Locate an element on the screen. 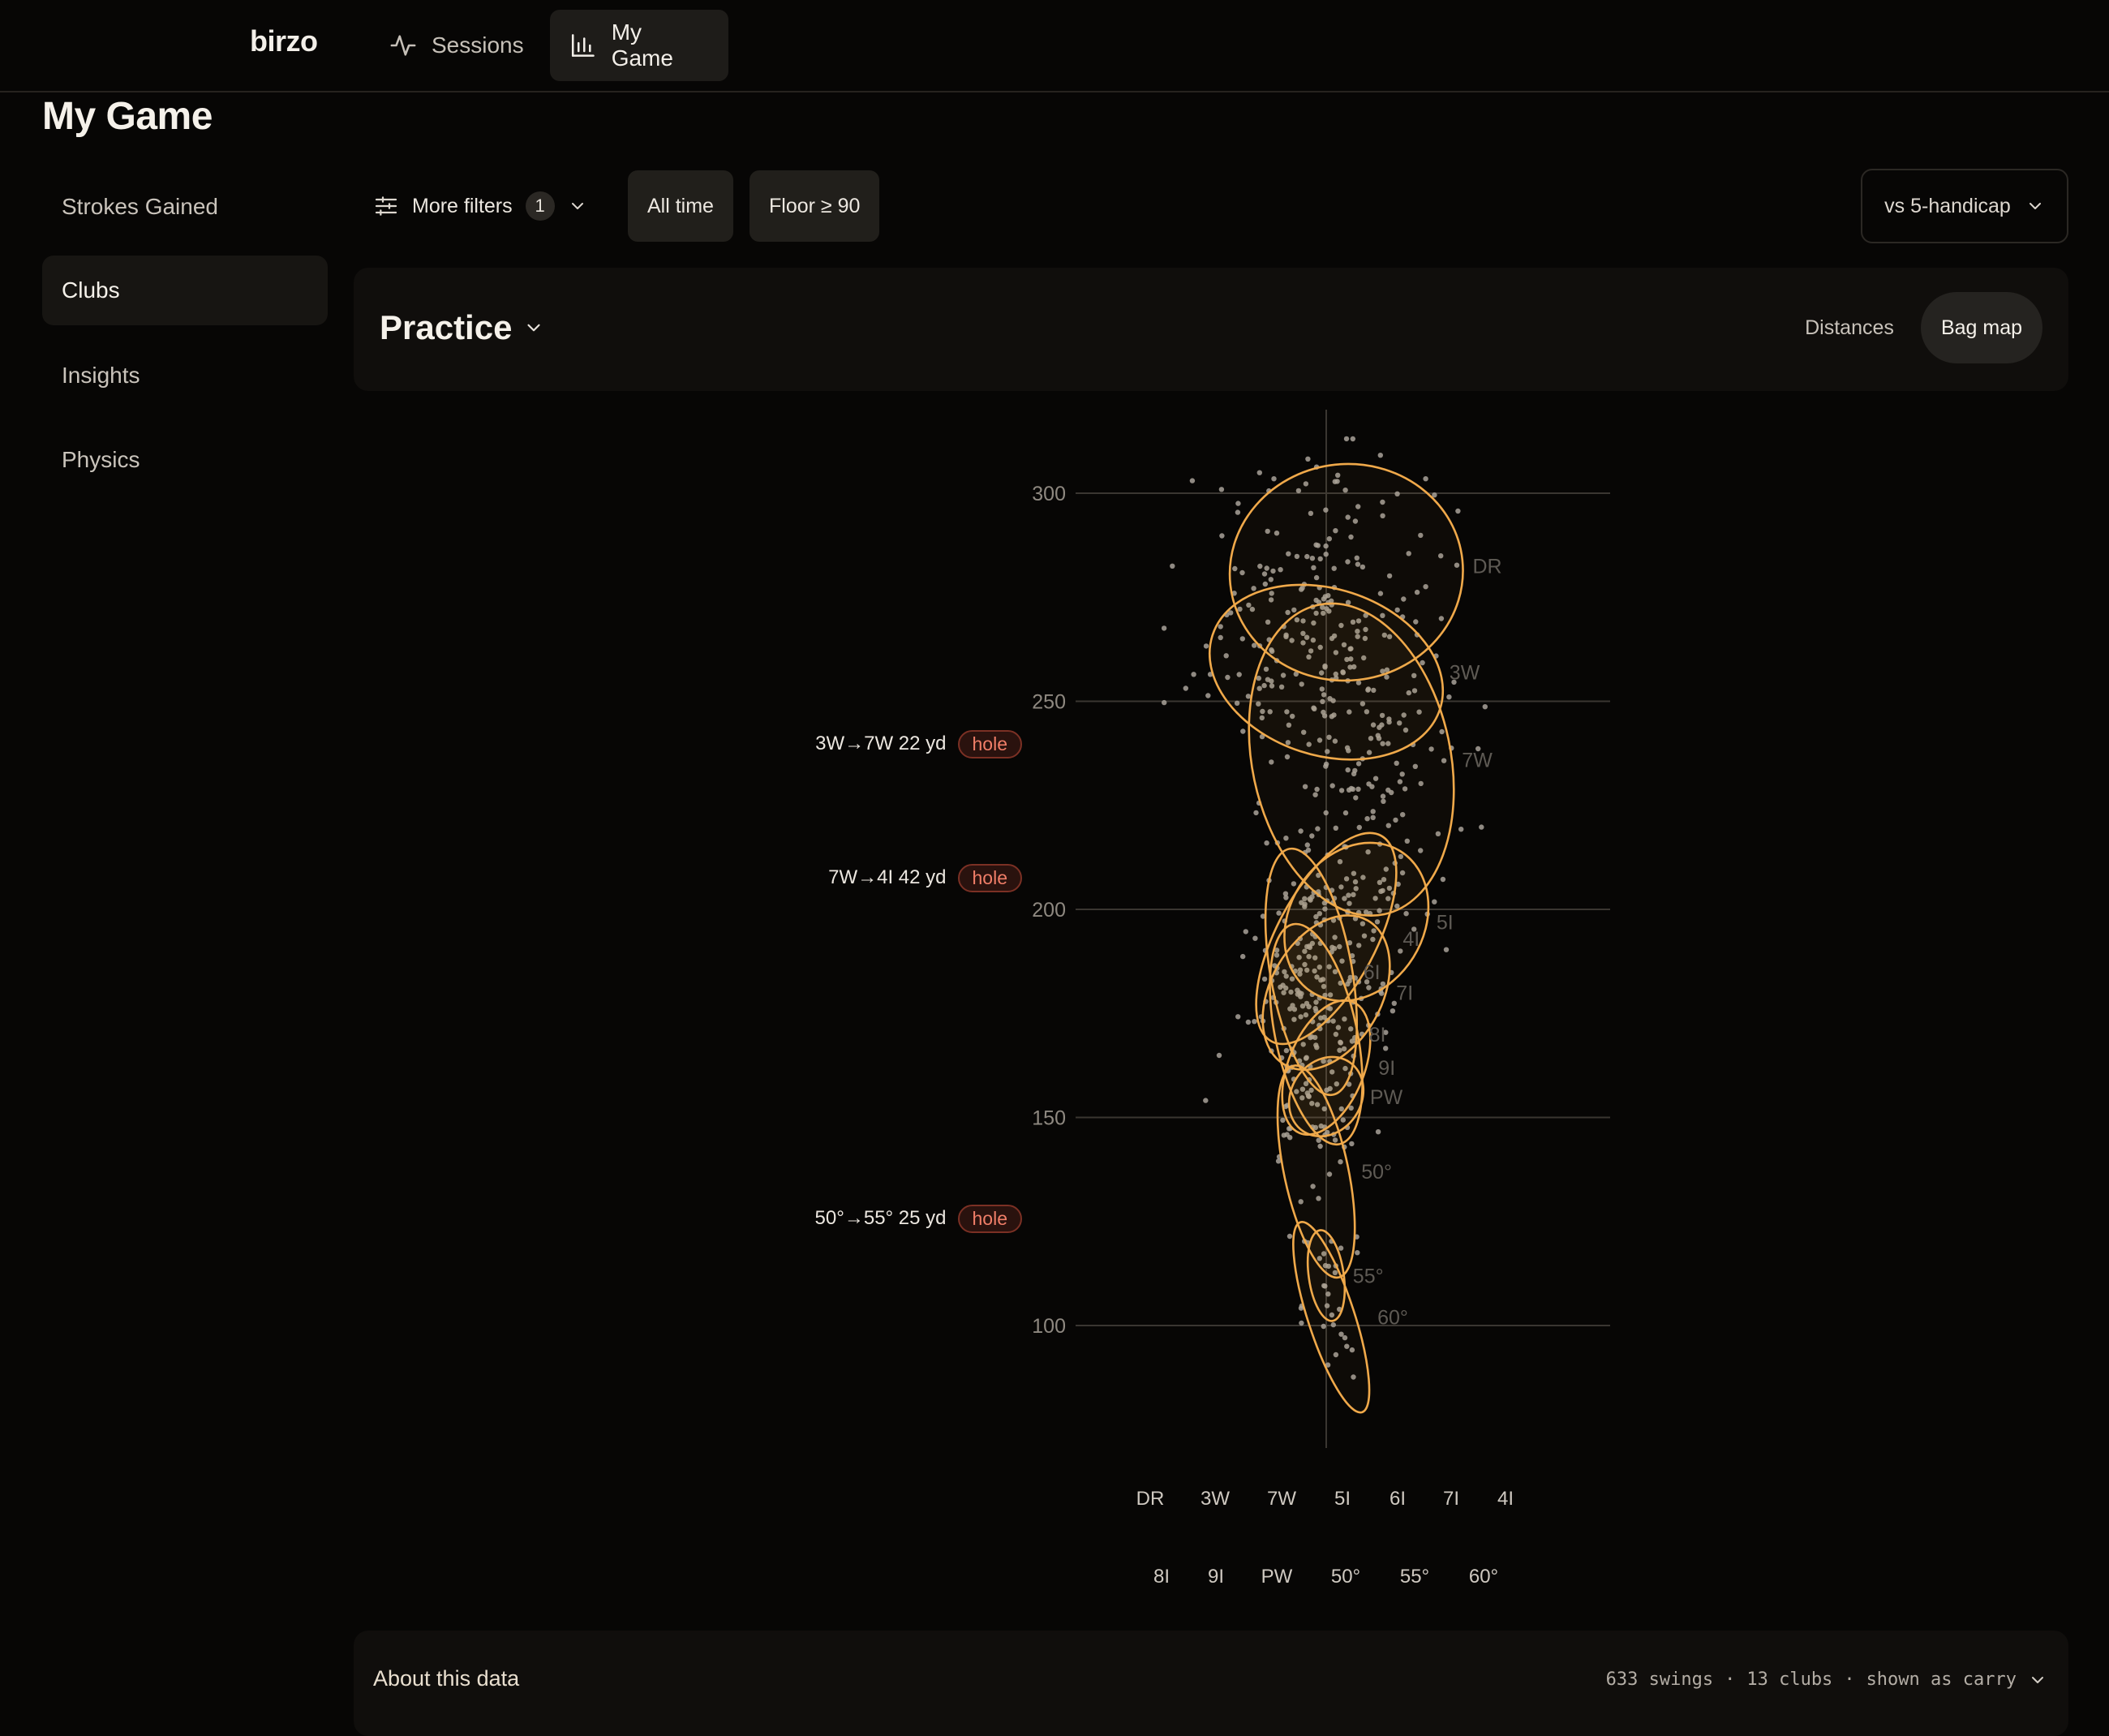  y-tick-label: 100 is located at coordinates (1049, 1326).